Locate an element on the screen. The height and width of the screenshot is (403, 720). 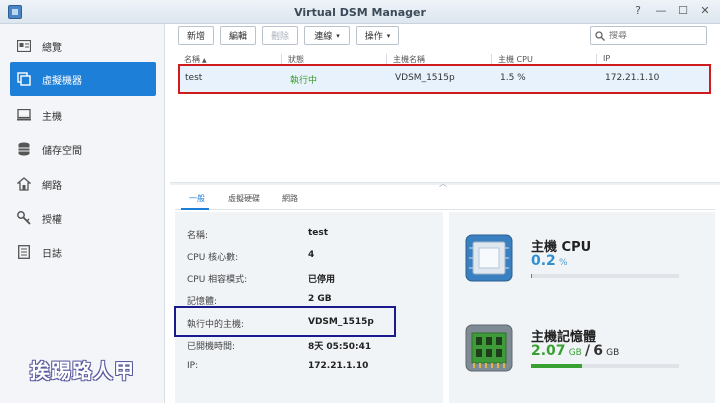
highlight-box-vm-row is located at coordinates (444, 79).